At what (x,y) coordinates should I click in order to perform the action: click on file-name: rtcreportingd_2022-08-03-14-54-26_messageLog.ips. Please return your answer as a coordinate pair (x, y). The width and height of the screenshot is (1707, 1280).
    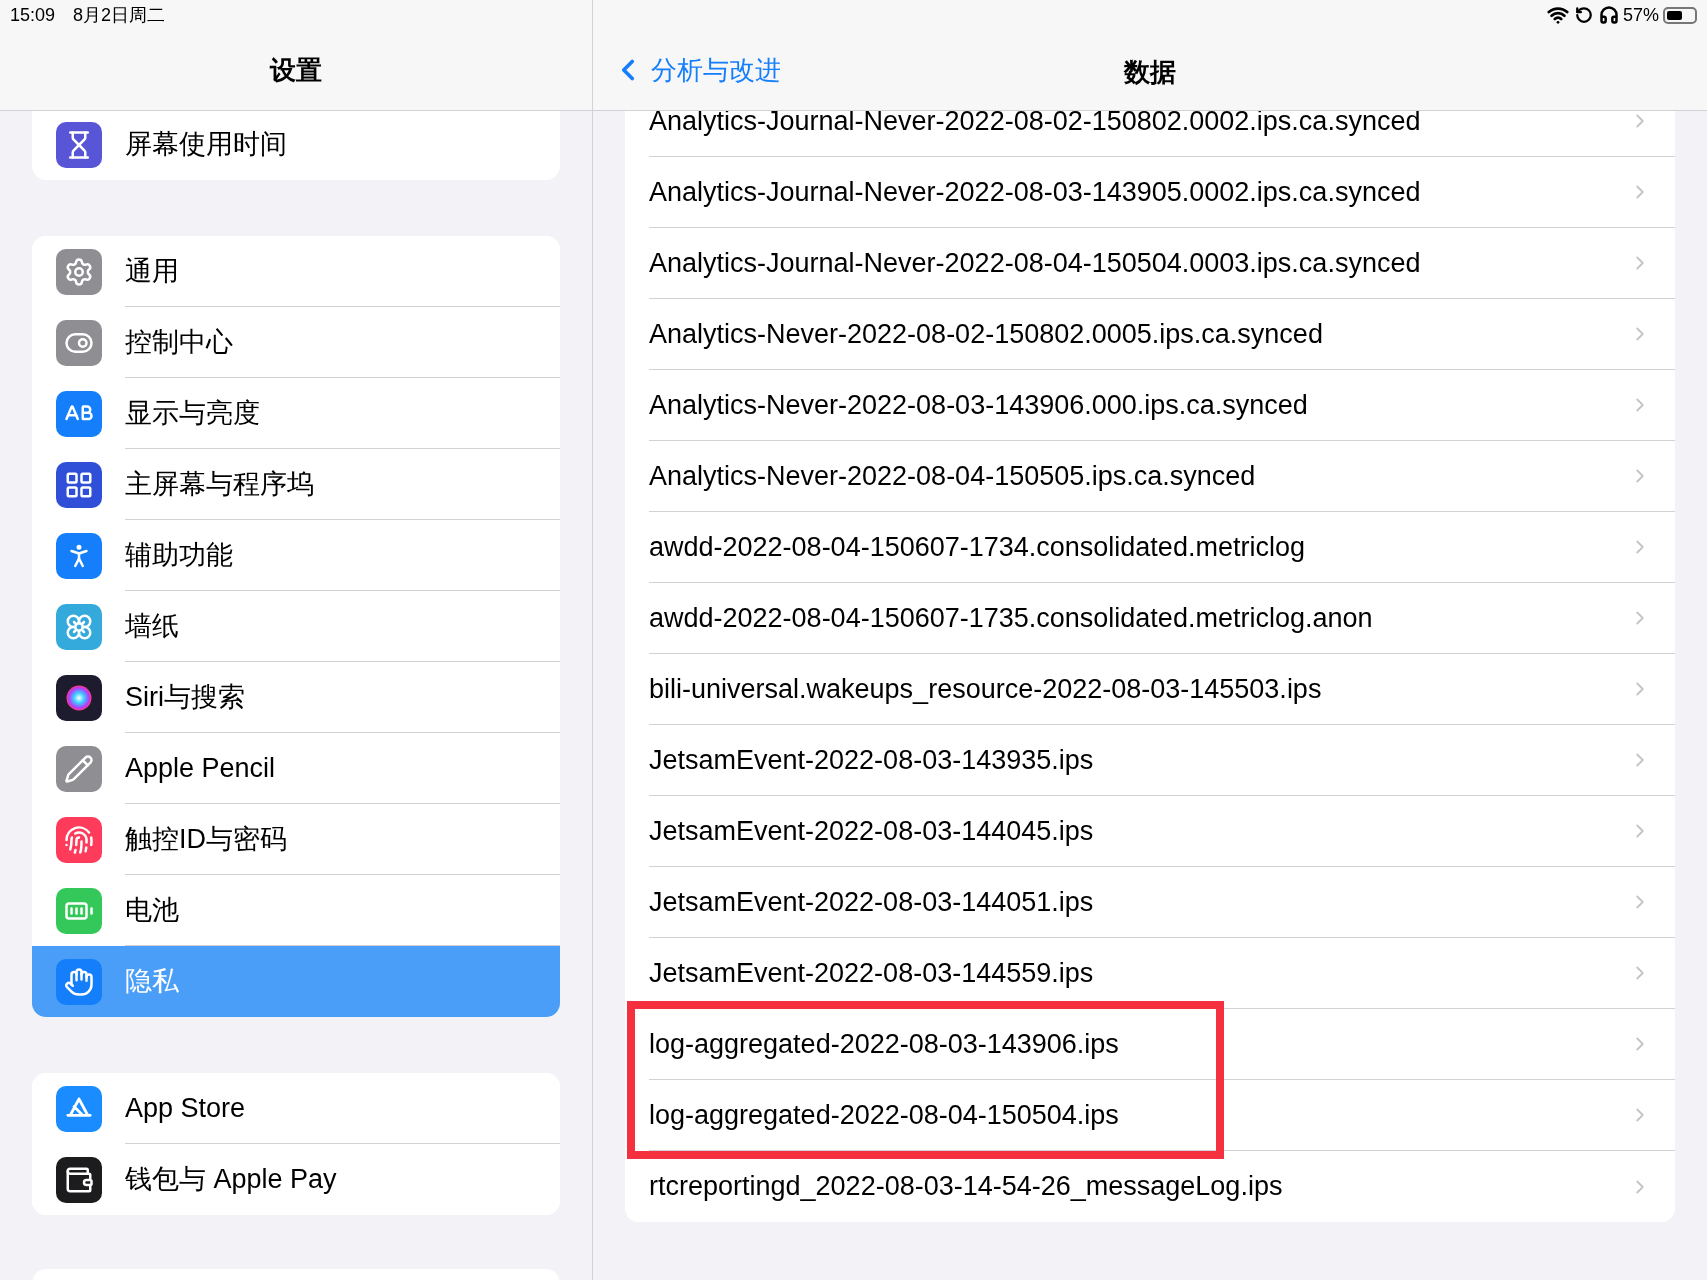
    Looking at the image, I should click on (966, 1187).